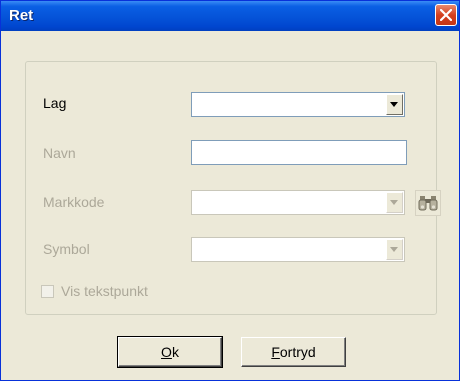 The width and height of the screenshot is (462, 383). I want to click on markkode-combobox, so click(298, 202).